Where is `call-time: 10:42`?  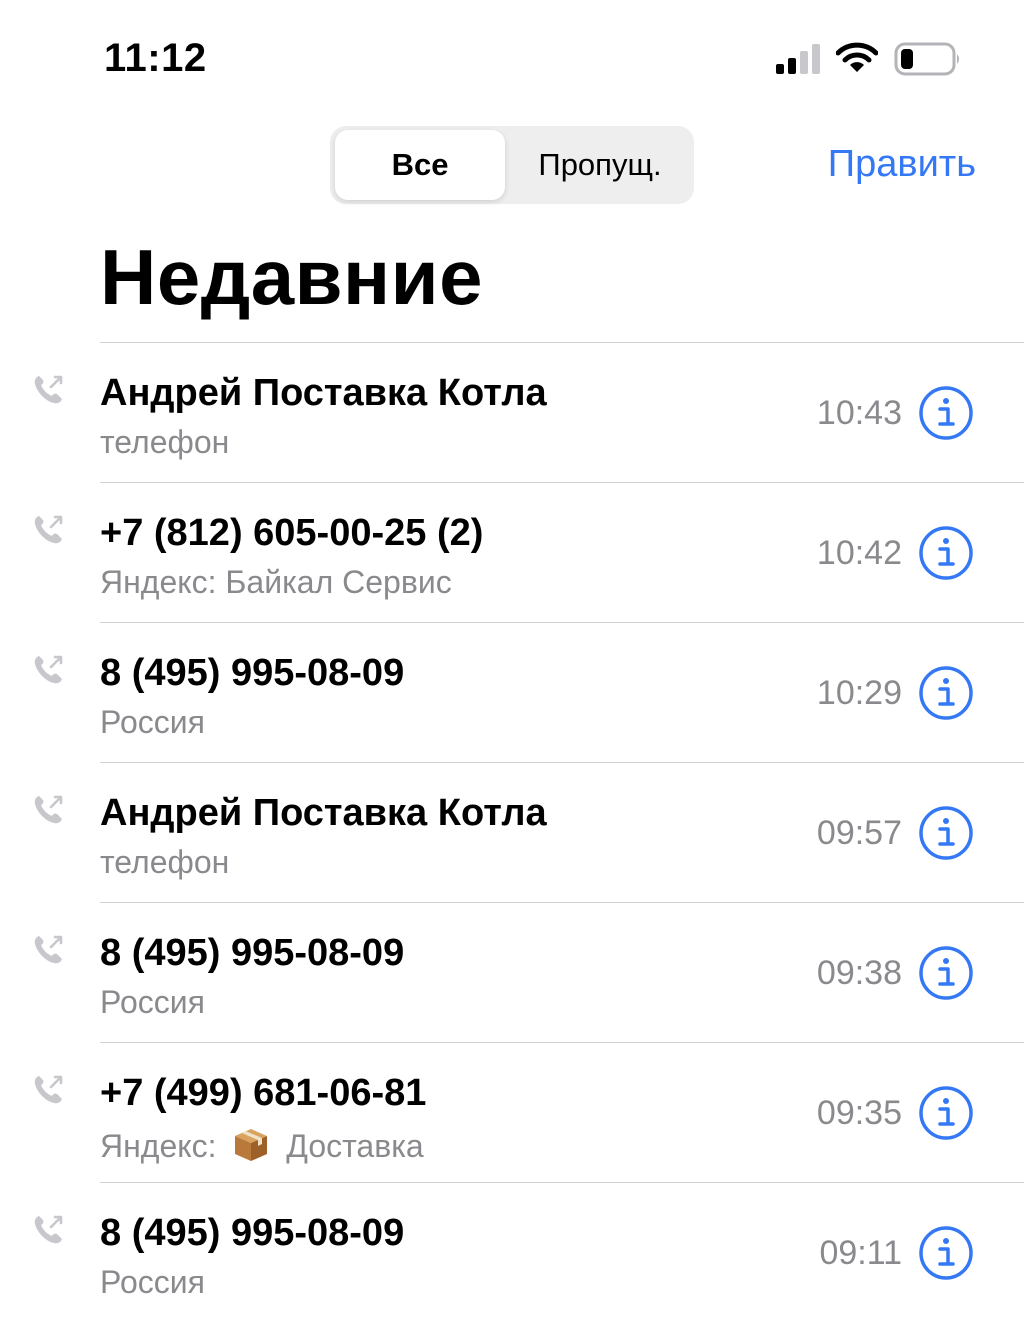
call-time: 10:42 is located at coordinates (859, 553).